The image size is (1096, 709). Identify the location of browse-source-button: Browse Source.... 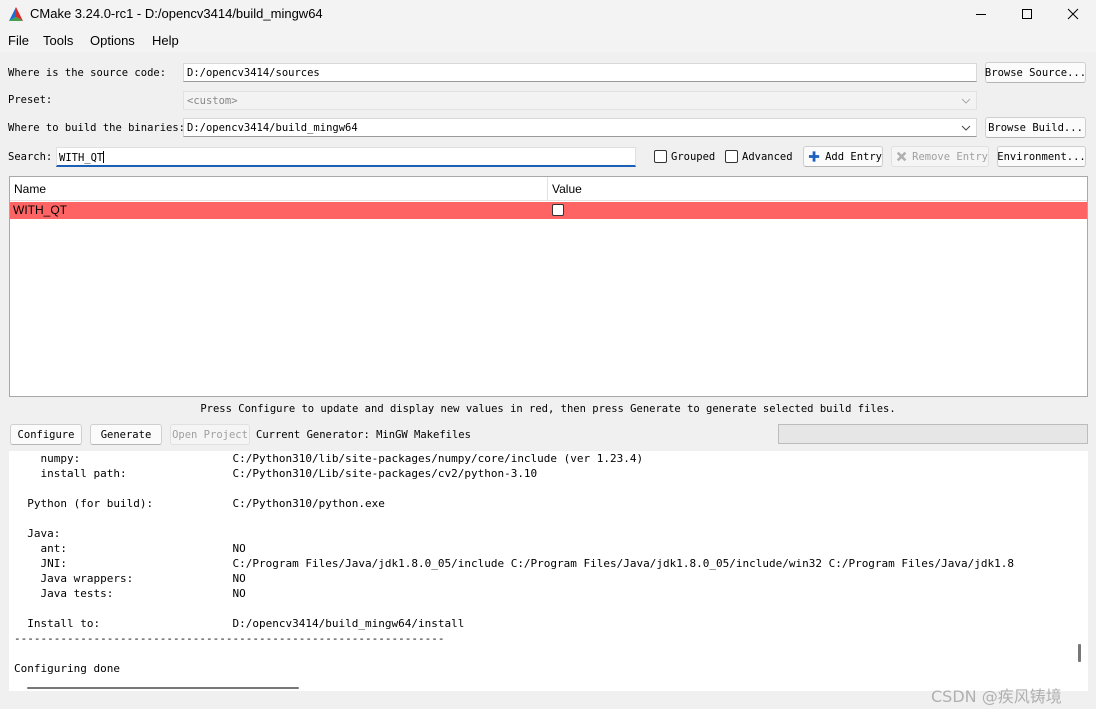
(1035, 72).